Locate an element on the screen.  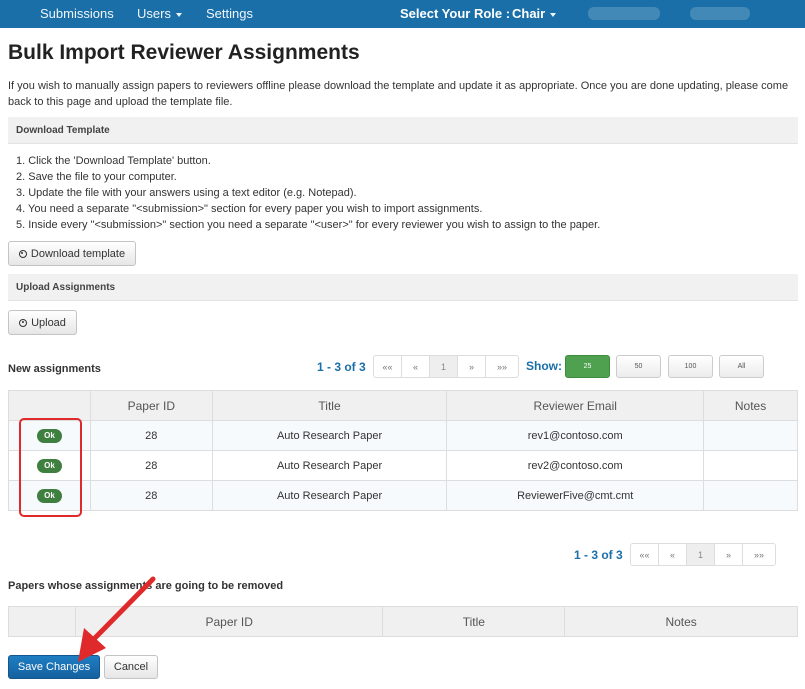
email-cell: rev1@contoso.com is located at coordinates (575, 435).